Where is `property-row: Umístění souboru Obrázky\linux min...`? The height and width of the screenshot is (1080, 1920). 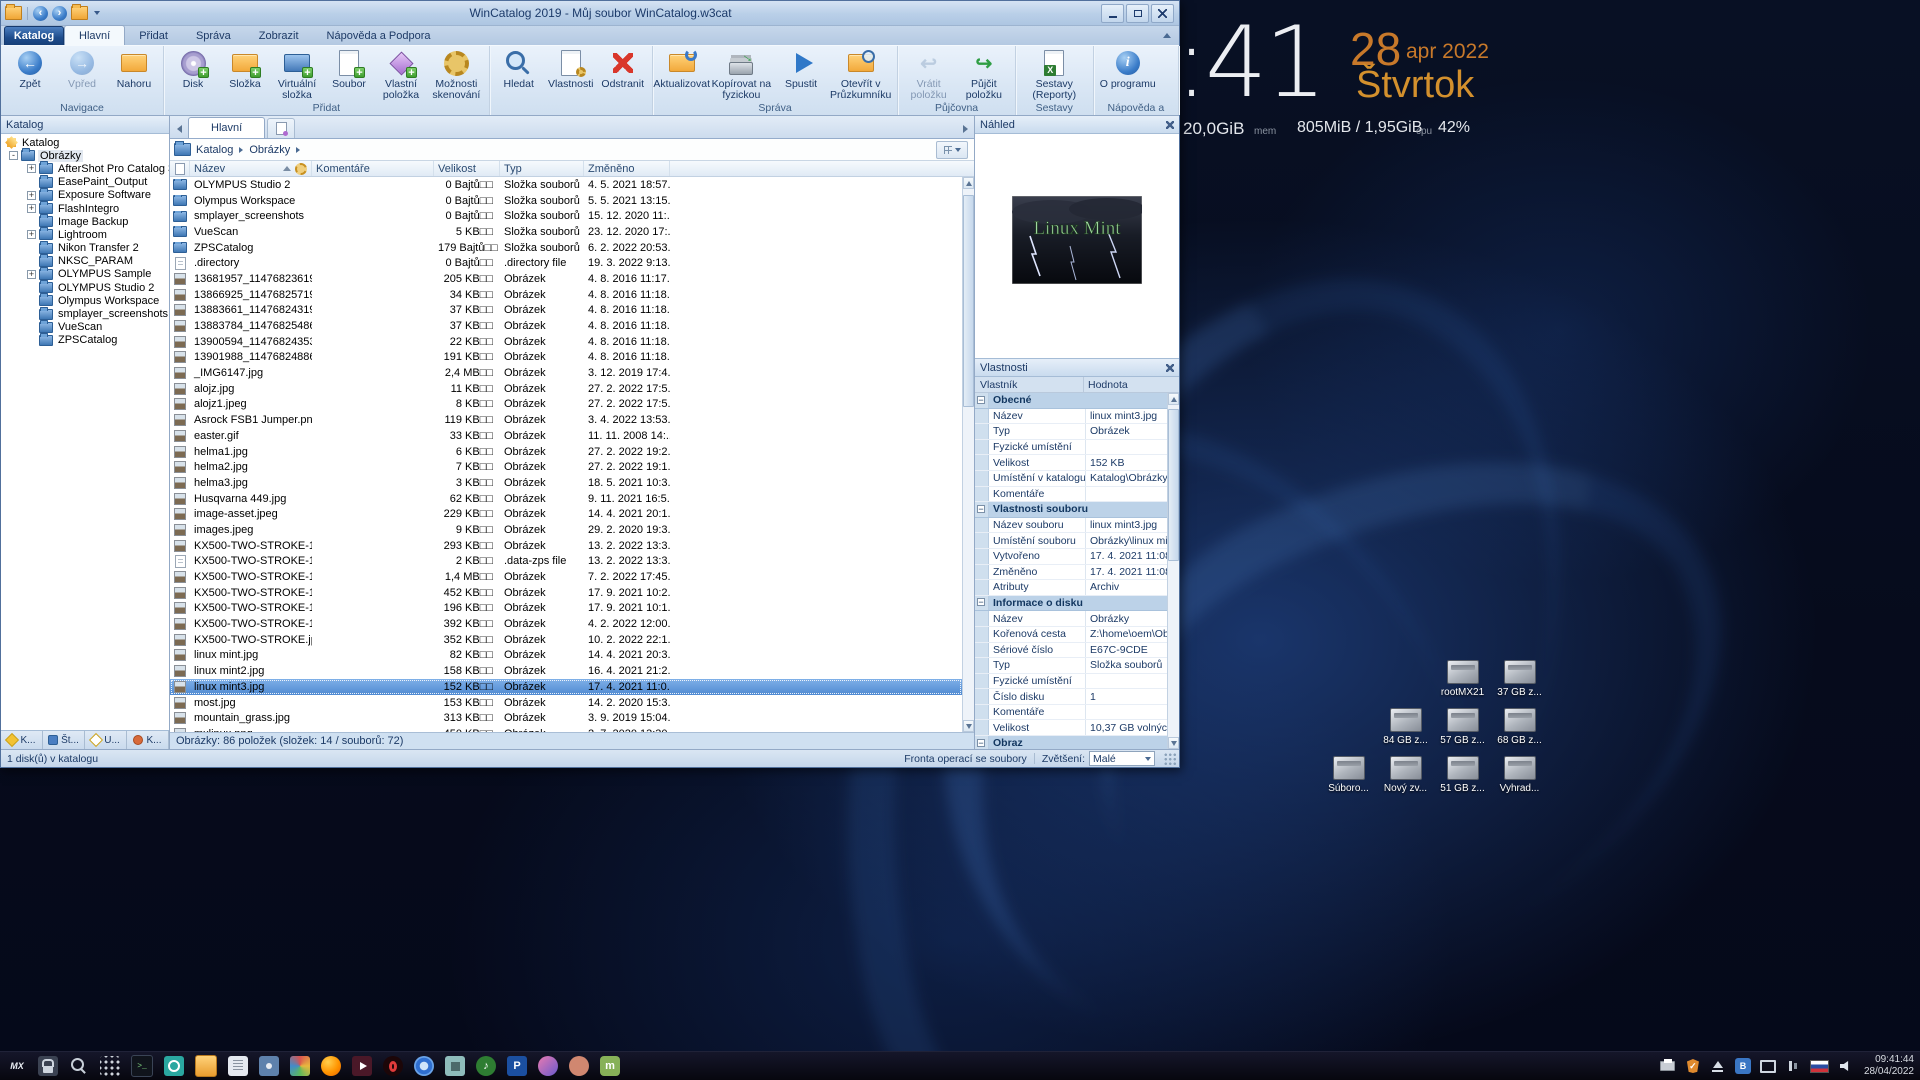 property-row: Umístění souboru Obrázky\linux min... is located at coordinates (1071, 541).